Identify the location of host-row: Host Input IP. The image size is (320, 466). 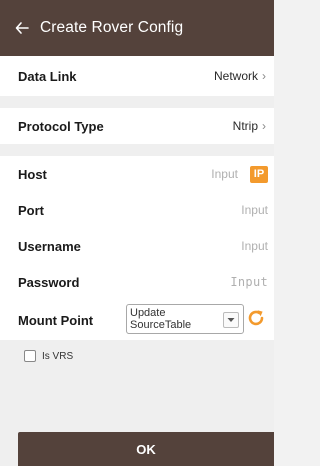
(137, 174).